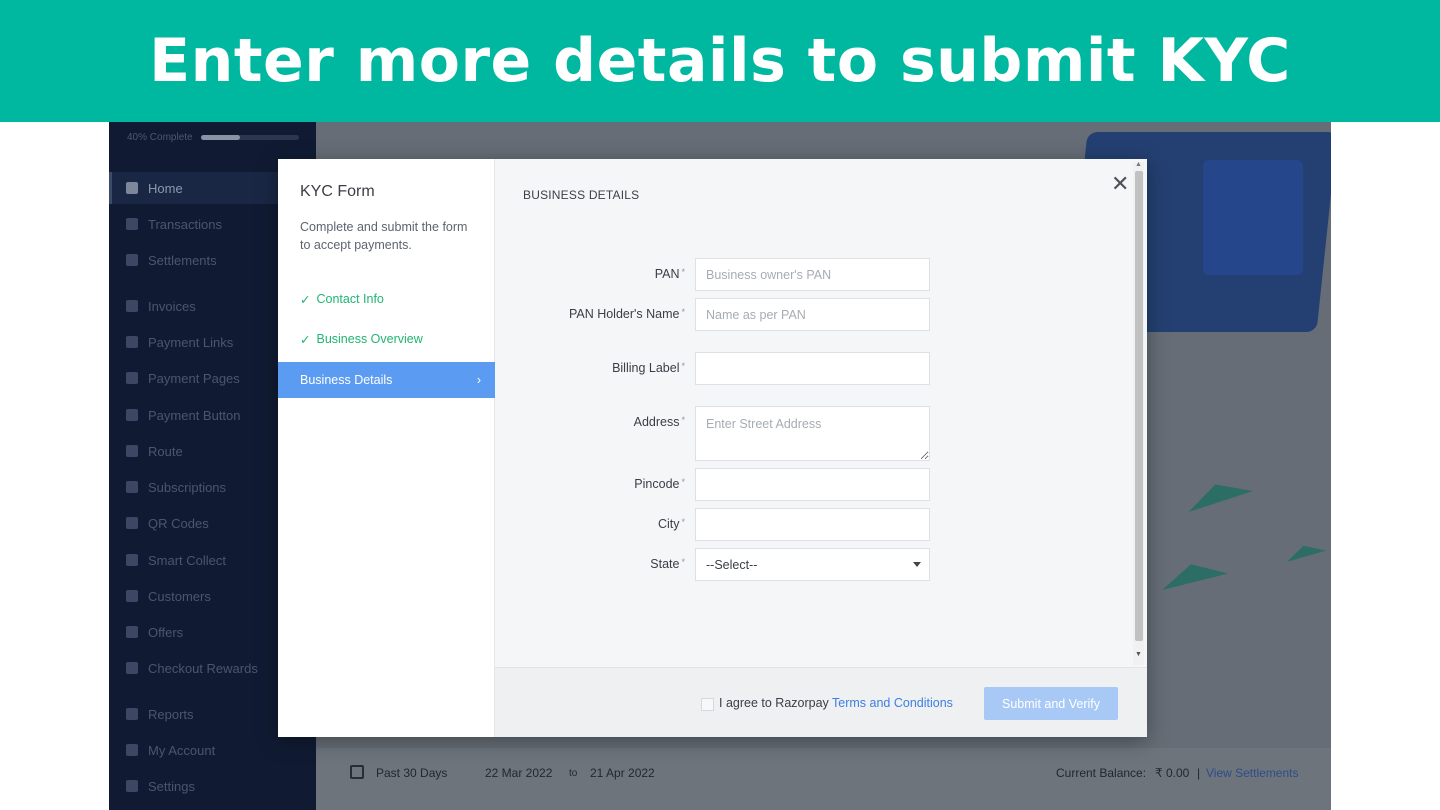 The height and width of the screenshot is (810, 1440). What do you see at coordinates (171, 714) in the screenshot?
I see `sidebar-item-label: Reports` at bounding box center [171, 714].